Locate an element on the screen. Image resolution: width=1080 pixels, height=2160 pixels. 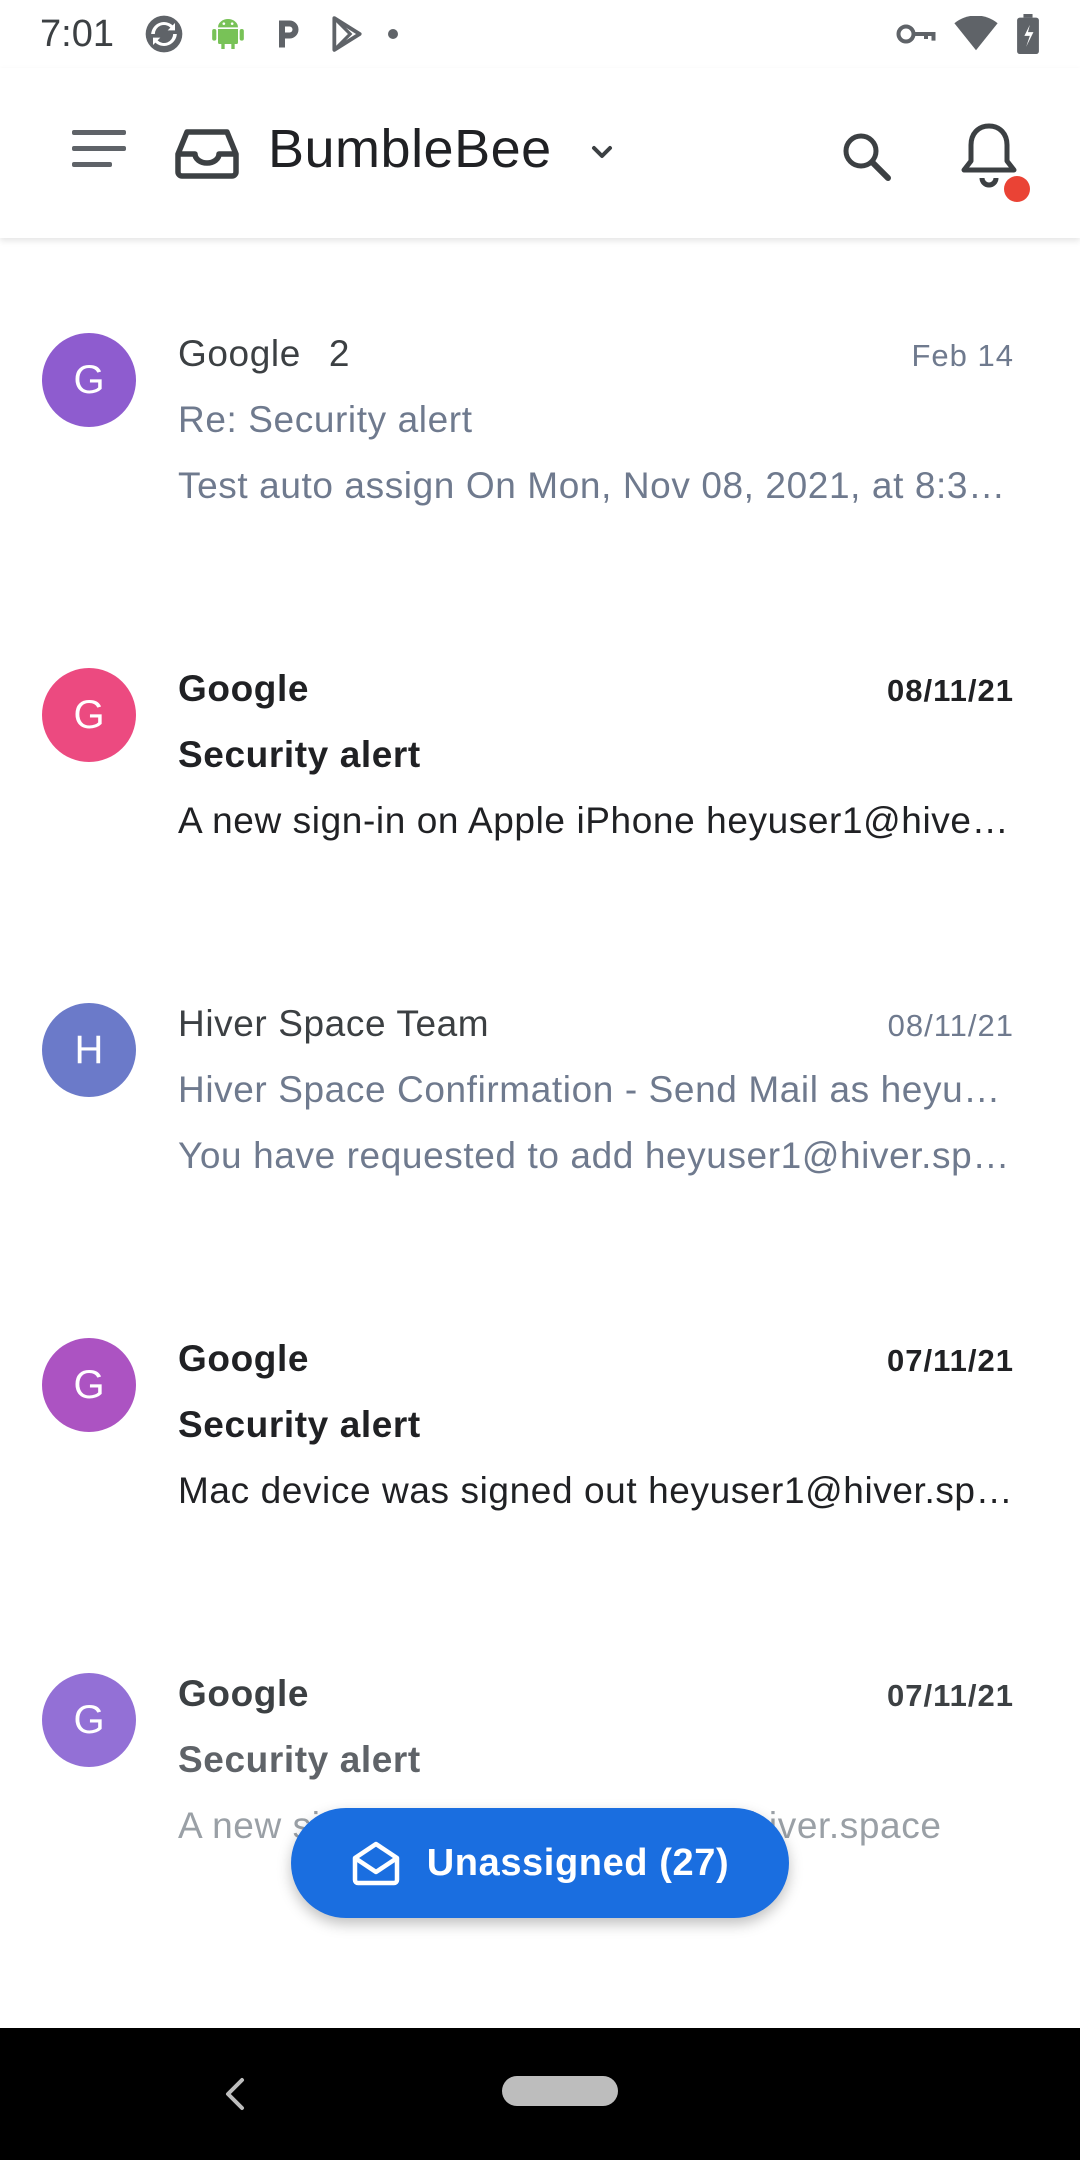
chevron-down-icon is located at coordinates (602, 152).